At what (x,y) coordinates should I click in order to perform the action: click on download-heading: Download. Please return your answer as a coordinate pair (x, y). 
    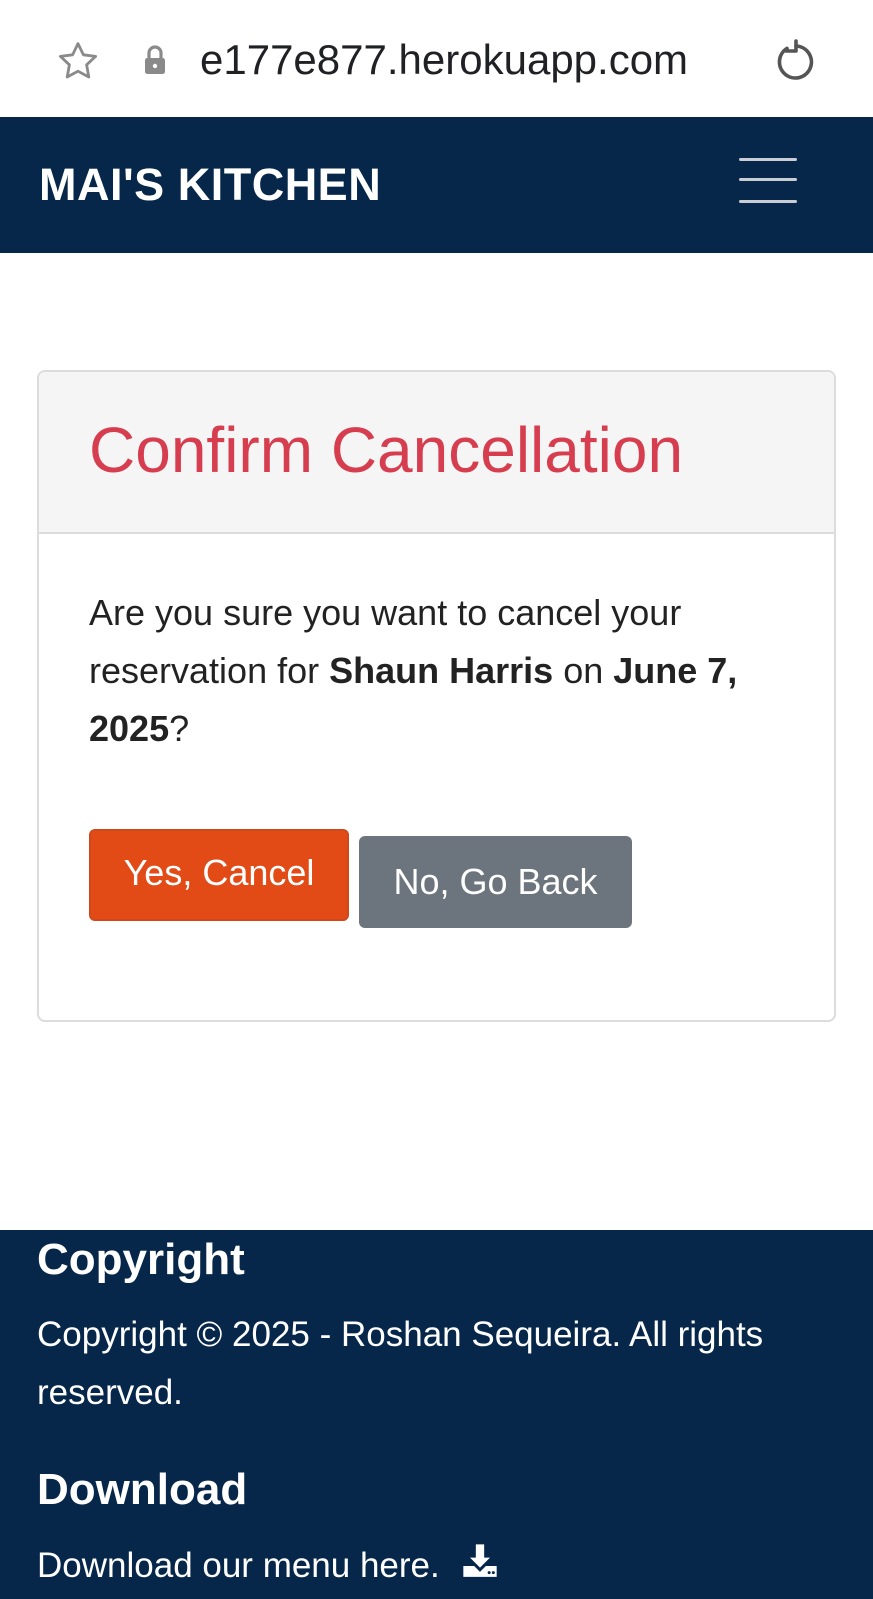
    Looking at the image, I should click on (142, 1489).